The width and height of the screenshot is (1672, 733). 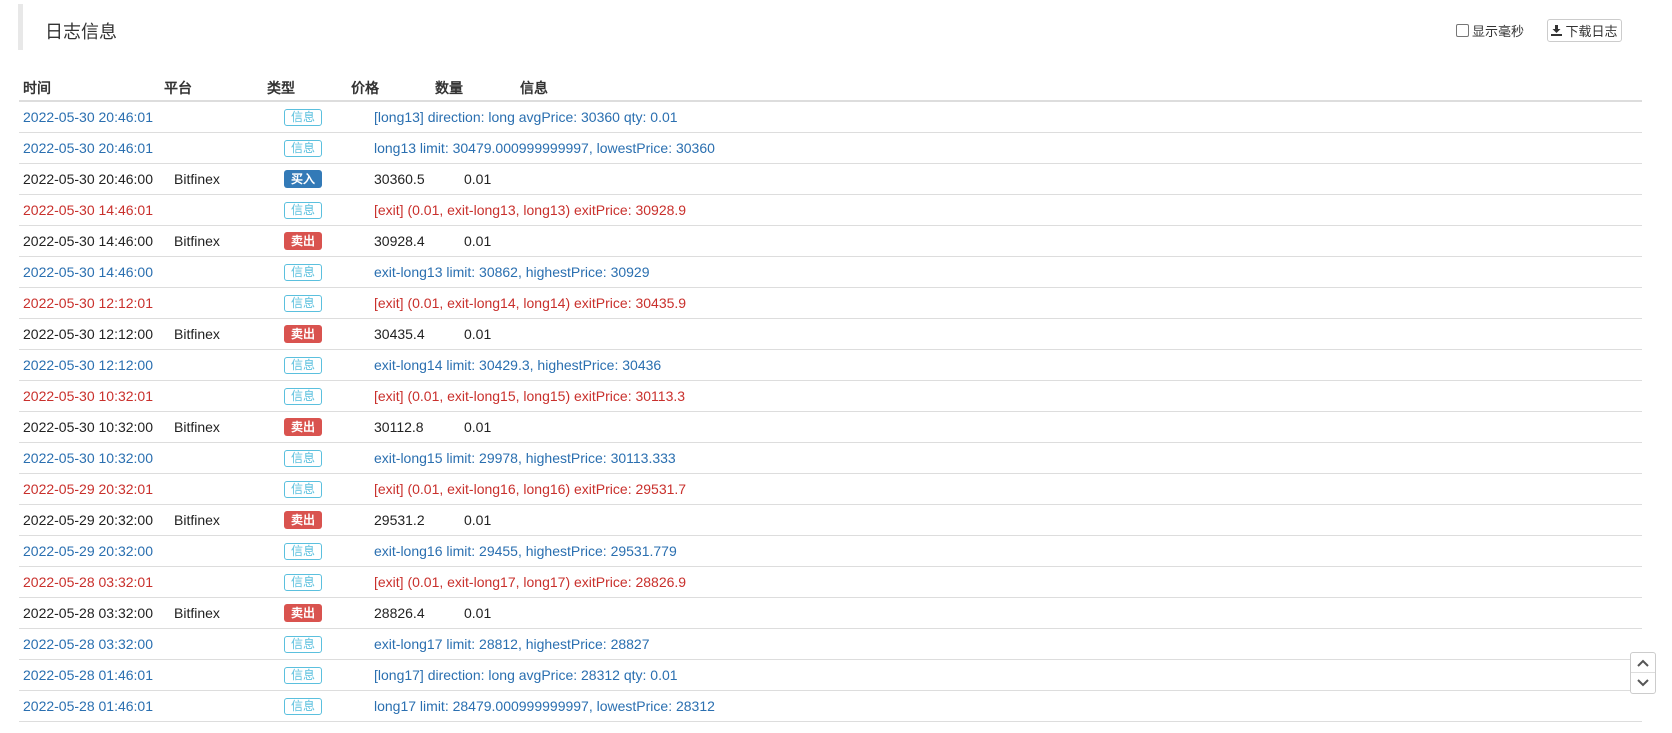 I want to click on row-time: 2022-05-29 20:32:00, so click(x=88, y=551).